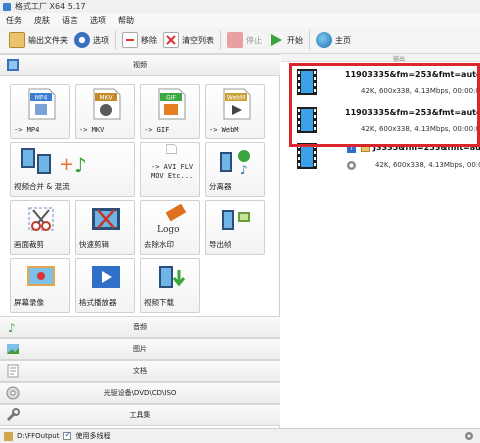 This screenshot has width=480, height=443. I want to click on crop-tile: 画面裁剪, so click(40, 227).